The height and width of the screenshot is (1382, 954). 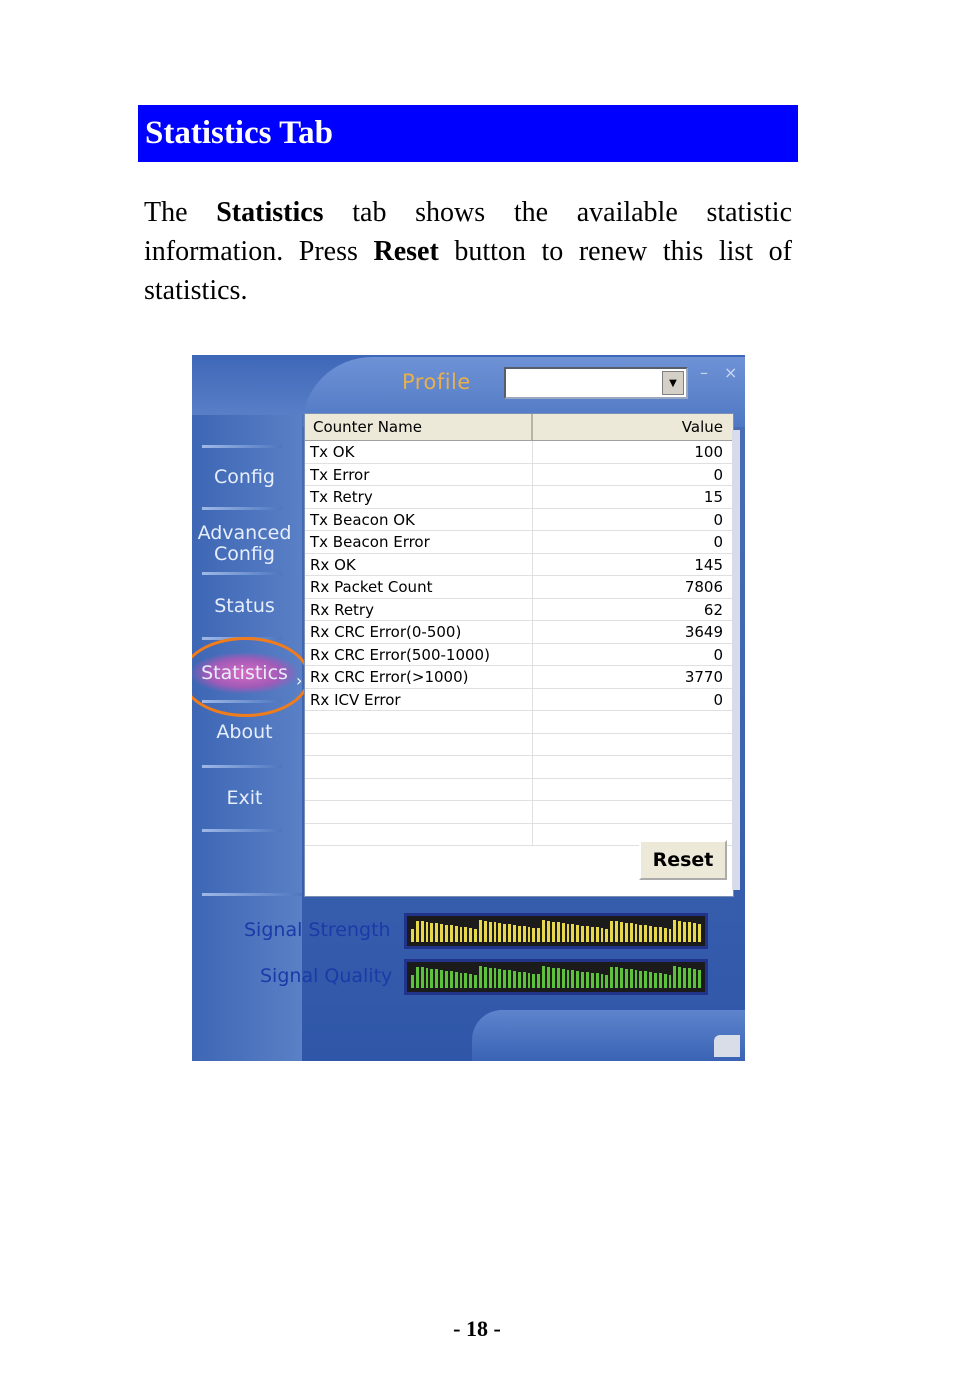 What do you see at coordinates (519, 542) in the screenshot?
I see `table-row: Tx Beacon Error 0` at bounding box center [519, 542].